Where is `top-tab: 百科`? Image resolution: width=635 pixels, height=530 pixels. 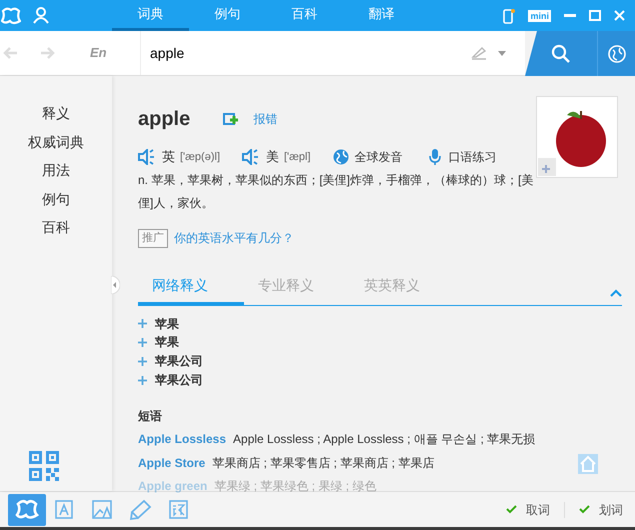
top-tab: 百科 is located at coordinates (304, 15).